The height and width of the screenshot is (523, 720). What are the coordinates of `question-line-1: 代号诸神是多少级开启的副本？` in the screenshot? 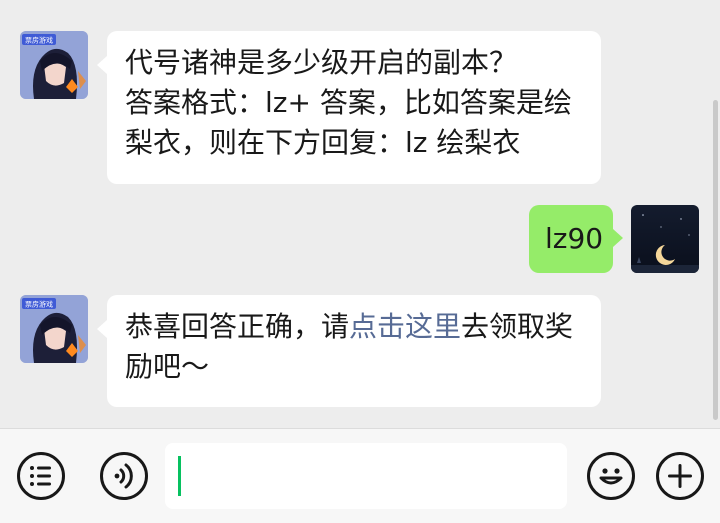 It's located at (321, 62).